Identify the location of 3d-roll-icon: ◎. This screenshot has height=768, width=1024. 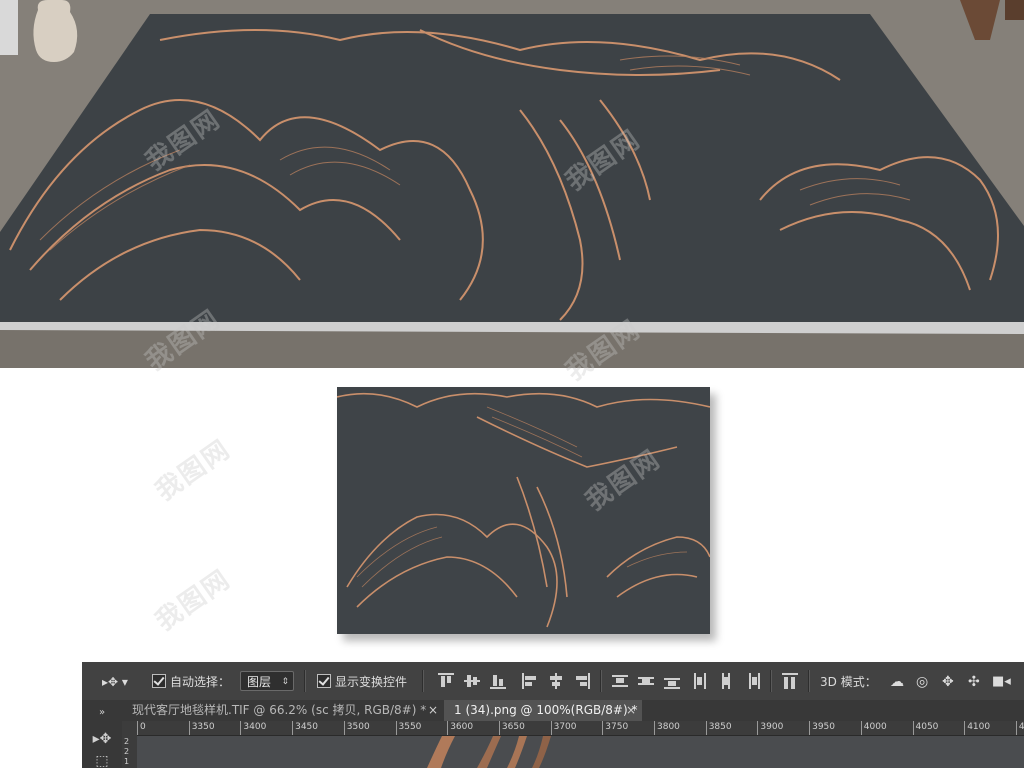
(922, 682).